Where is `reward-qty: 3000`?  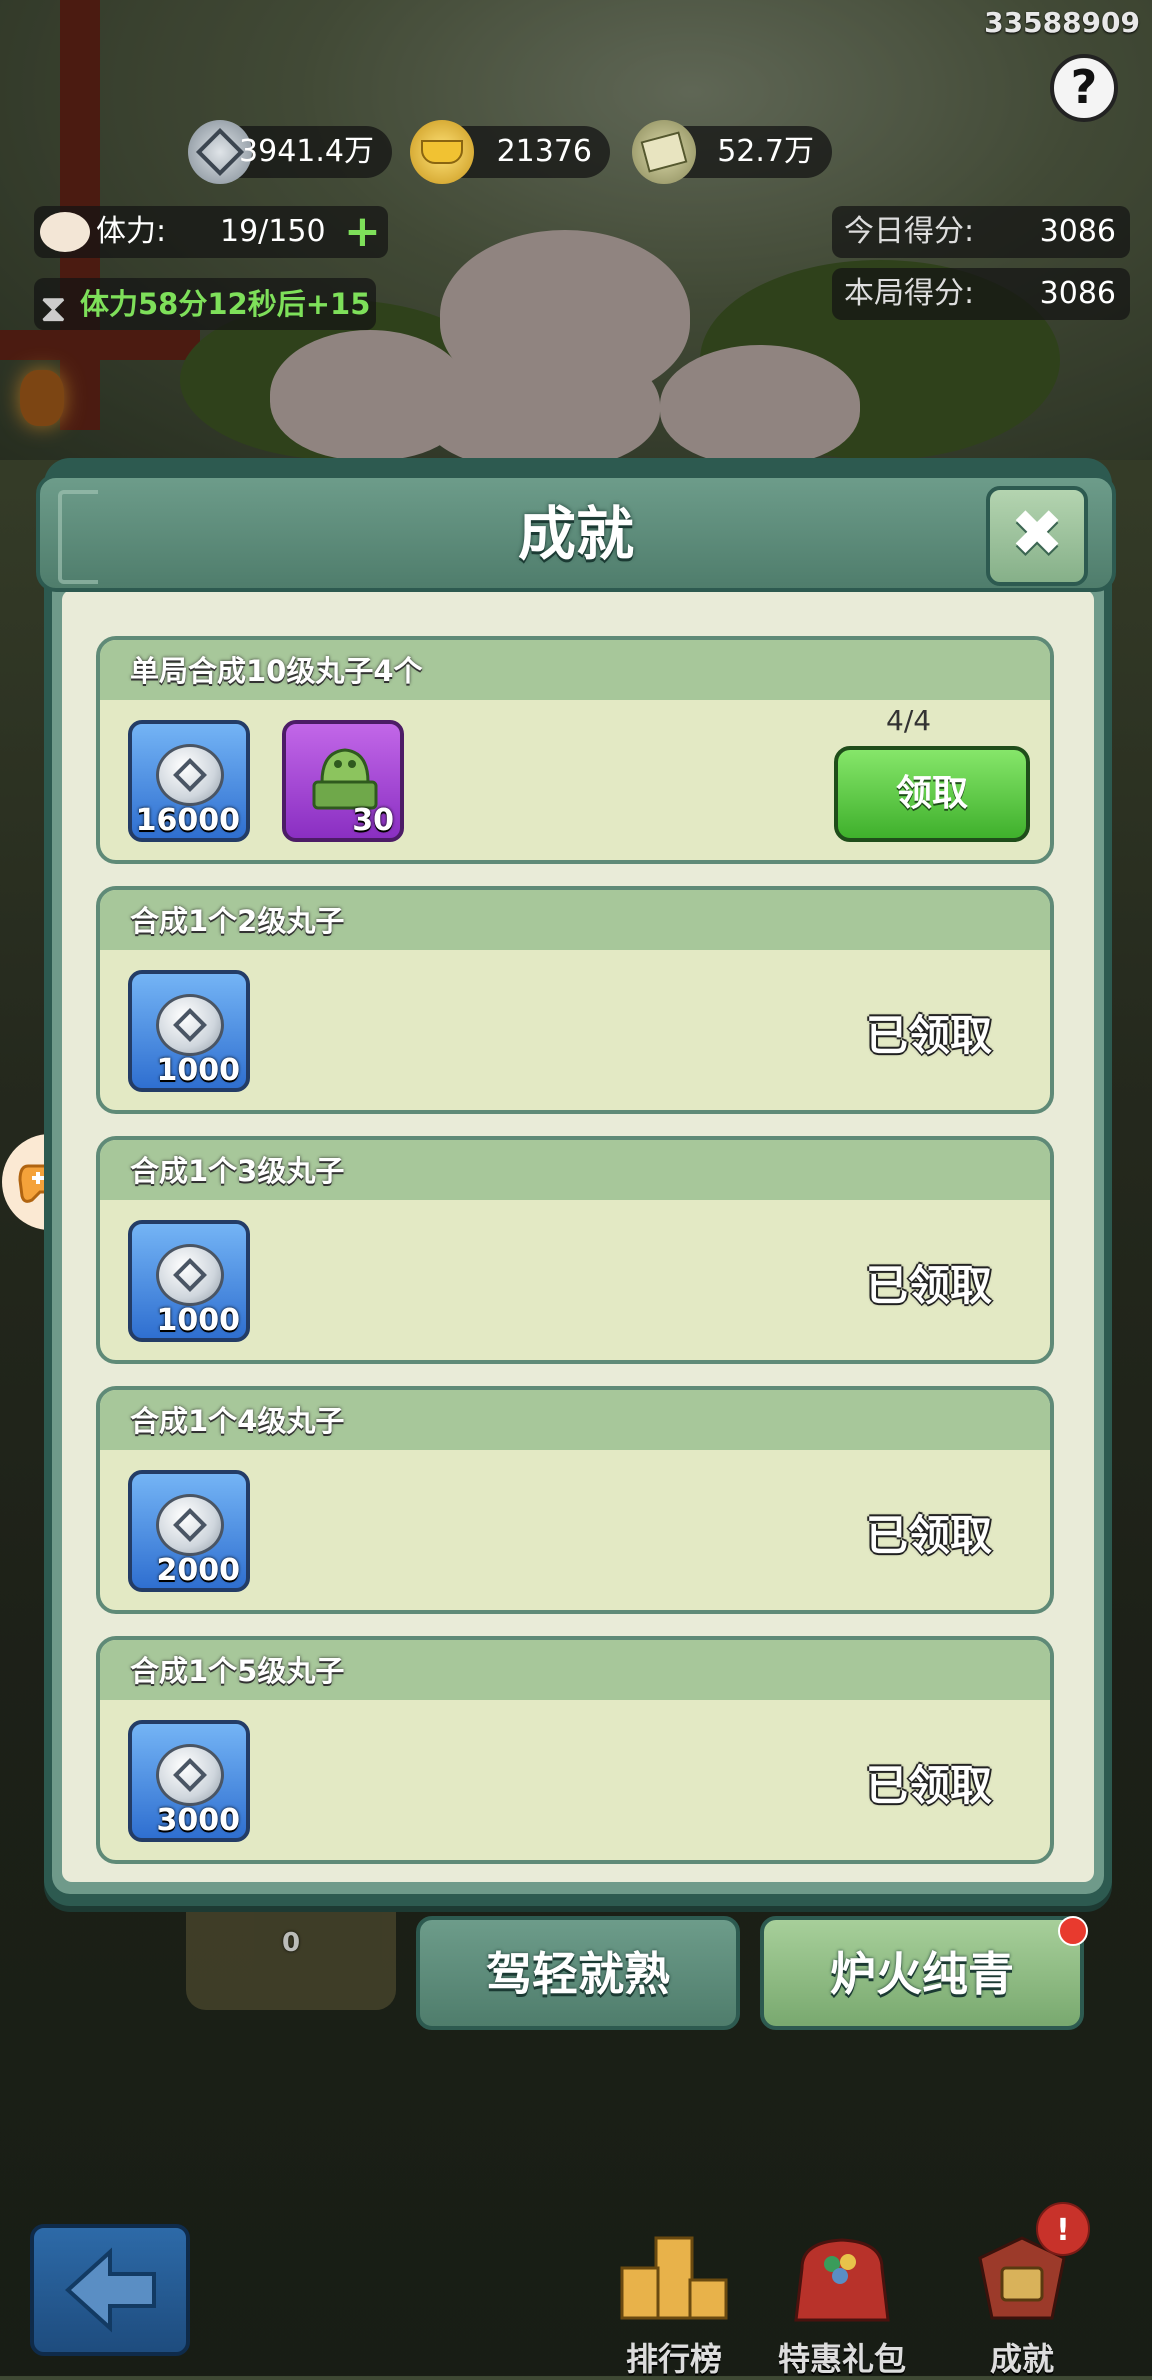 reward-qty: 3000 is located at coordinates (198, 1820).